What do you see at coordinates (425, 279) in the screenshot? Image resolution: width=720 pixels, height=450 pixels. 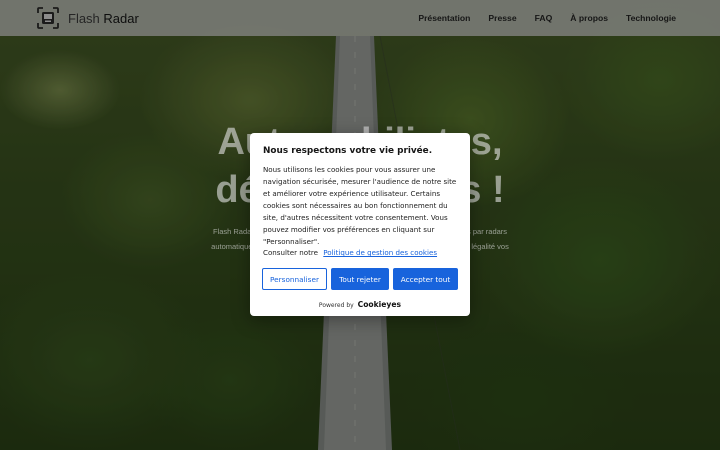 I see `accept-all-button: Accepter tout` at bounding box center [425, 279].